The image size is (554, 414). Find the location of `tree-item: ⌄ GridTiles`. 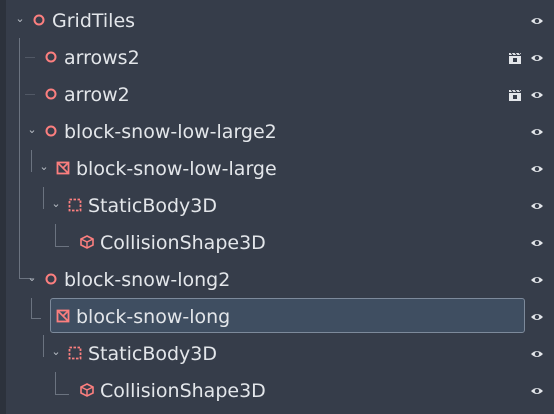

tree-item: ⌄ GridTiles is located at coordinates (280, 20).